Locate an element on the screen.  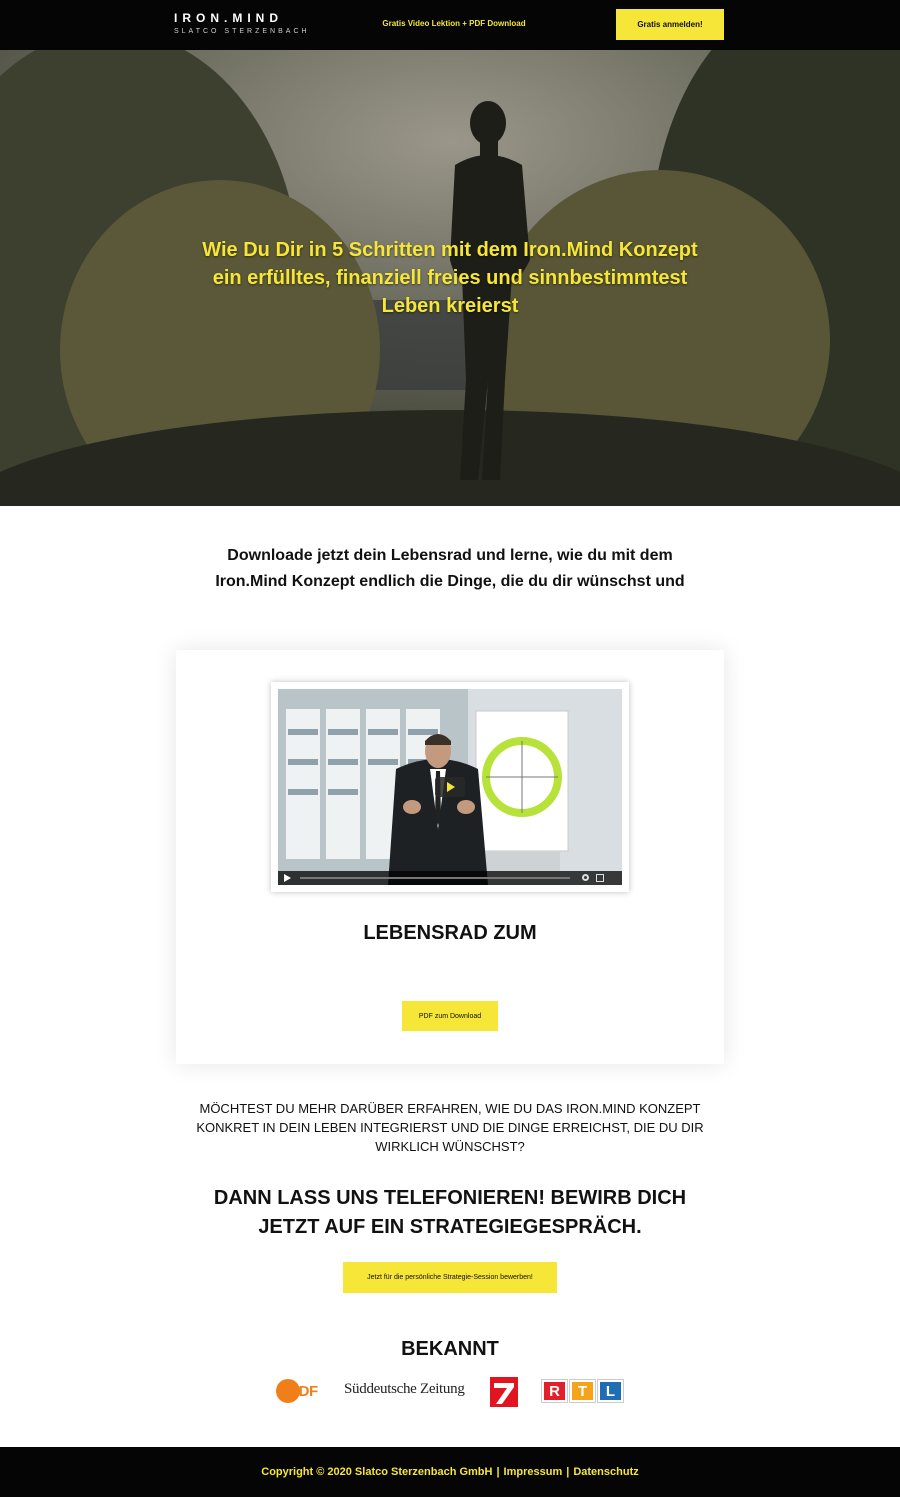
video-progress-bar is located at coordinates (435, 878).